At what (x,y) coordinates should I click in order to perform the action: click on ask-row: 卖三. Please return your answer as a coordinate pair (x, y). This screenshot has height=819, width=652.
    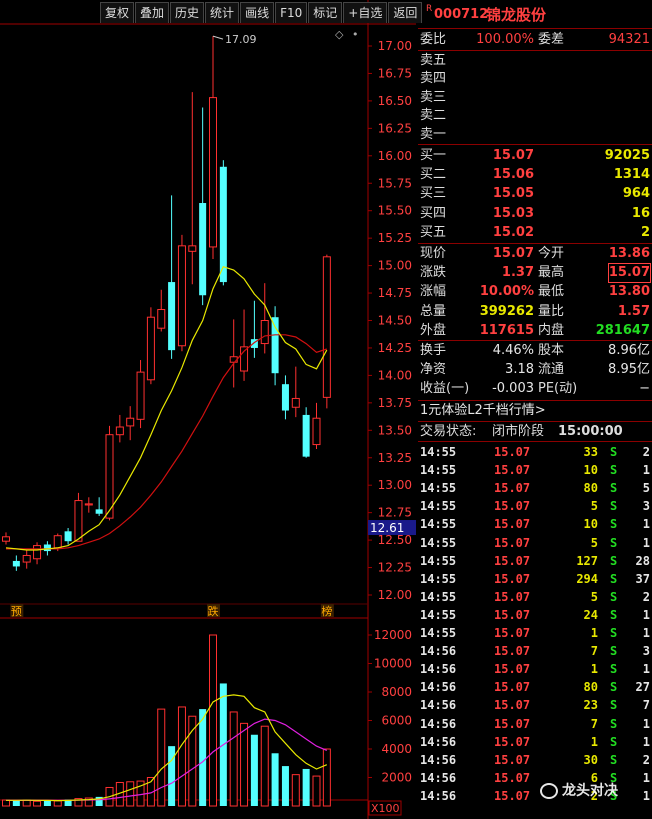
    Looking at the image, I should click on (535, 98).